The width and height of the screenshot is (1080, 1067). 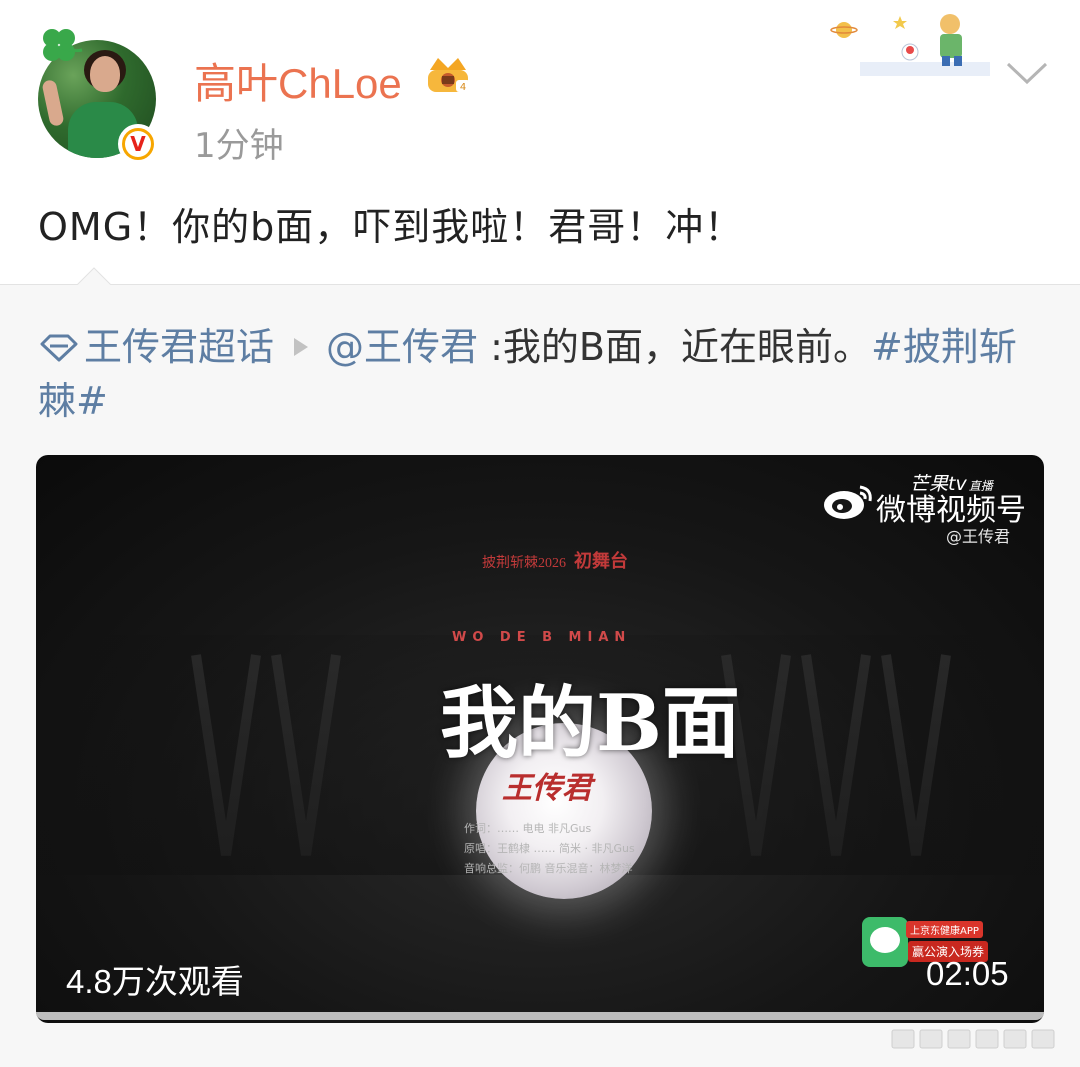 I want to click on chevron-down-icon, so click(x=1027, y=72).